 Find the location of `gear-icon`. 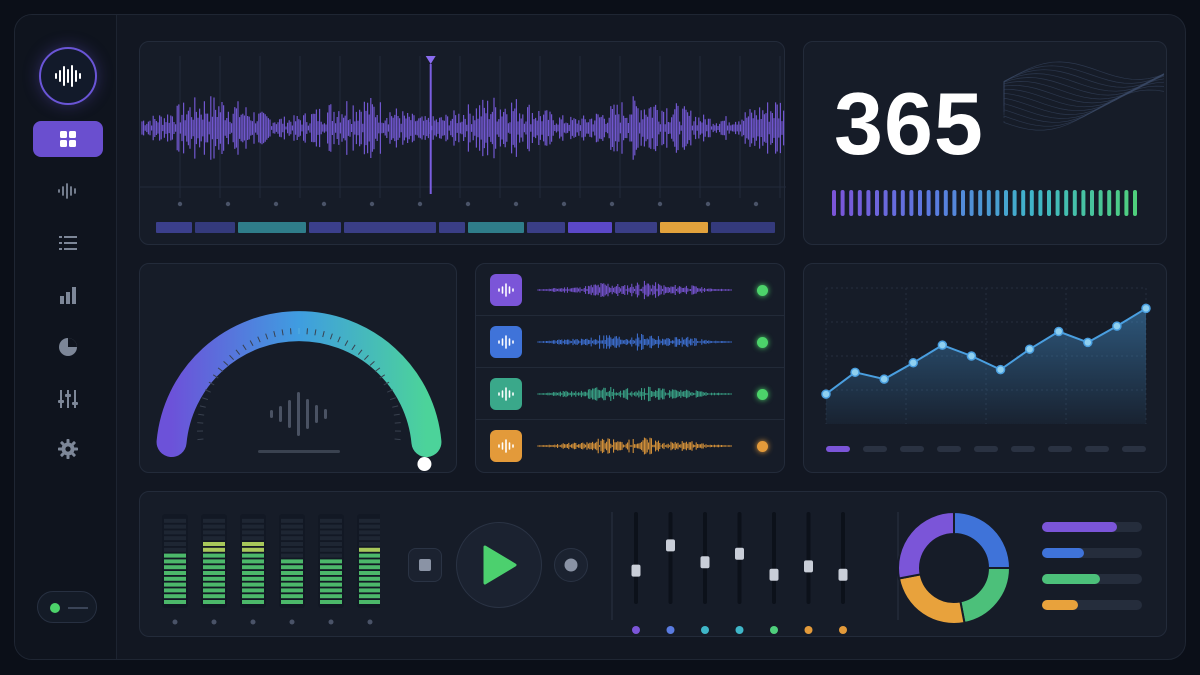

gear-icon is located at coordinates (68, 449).